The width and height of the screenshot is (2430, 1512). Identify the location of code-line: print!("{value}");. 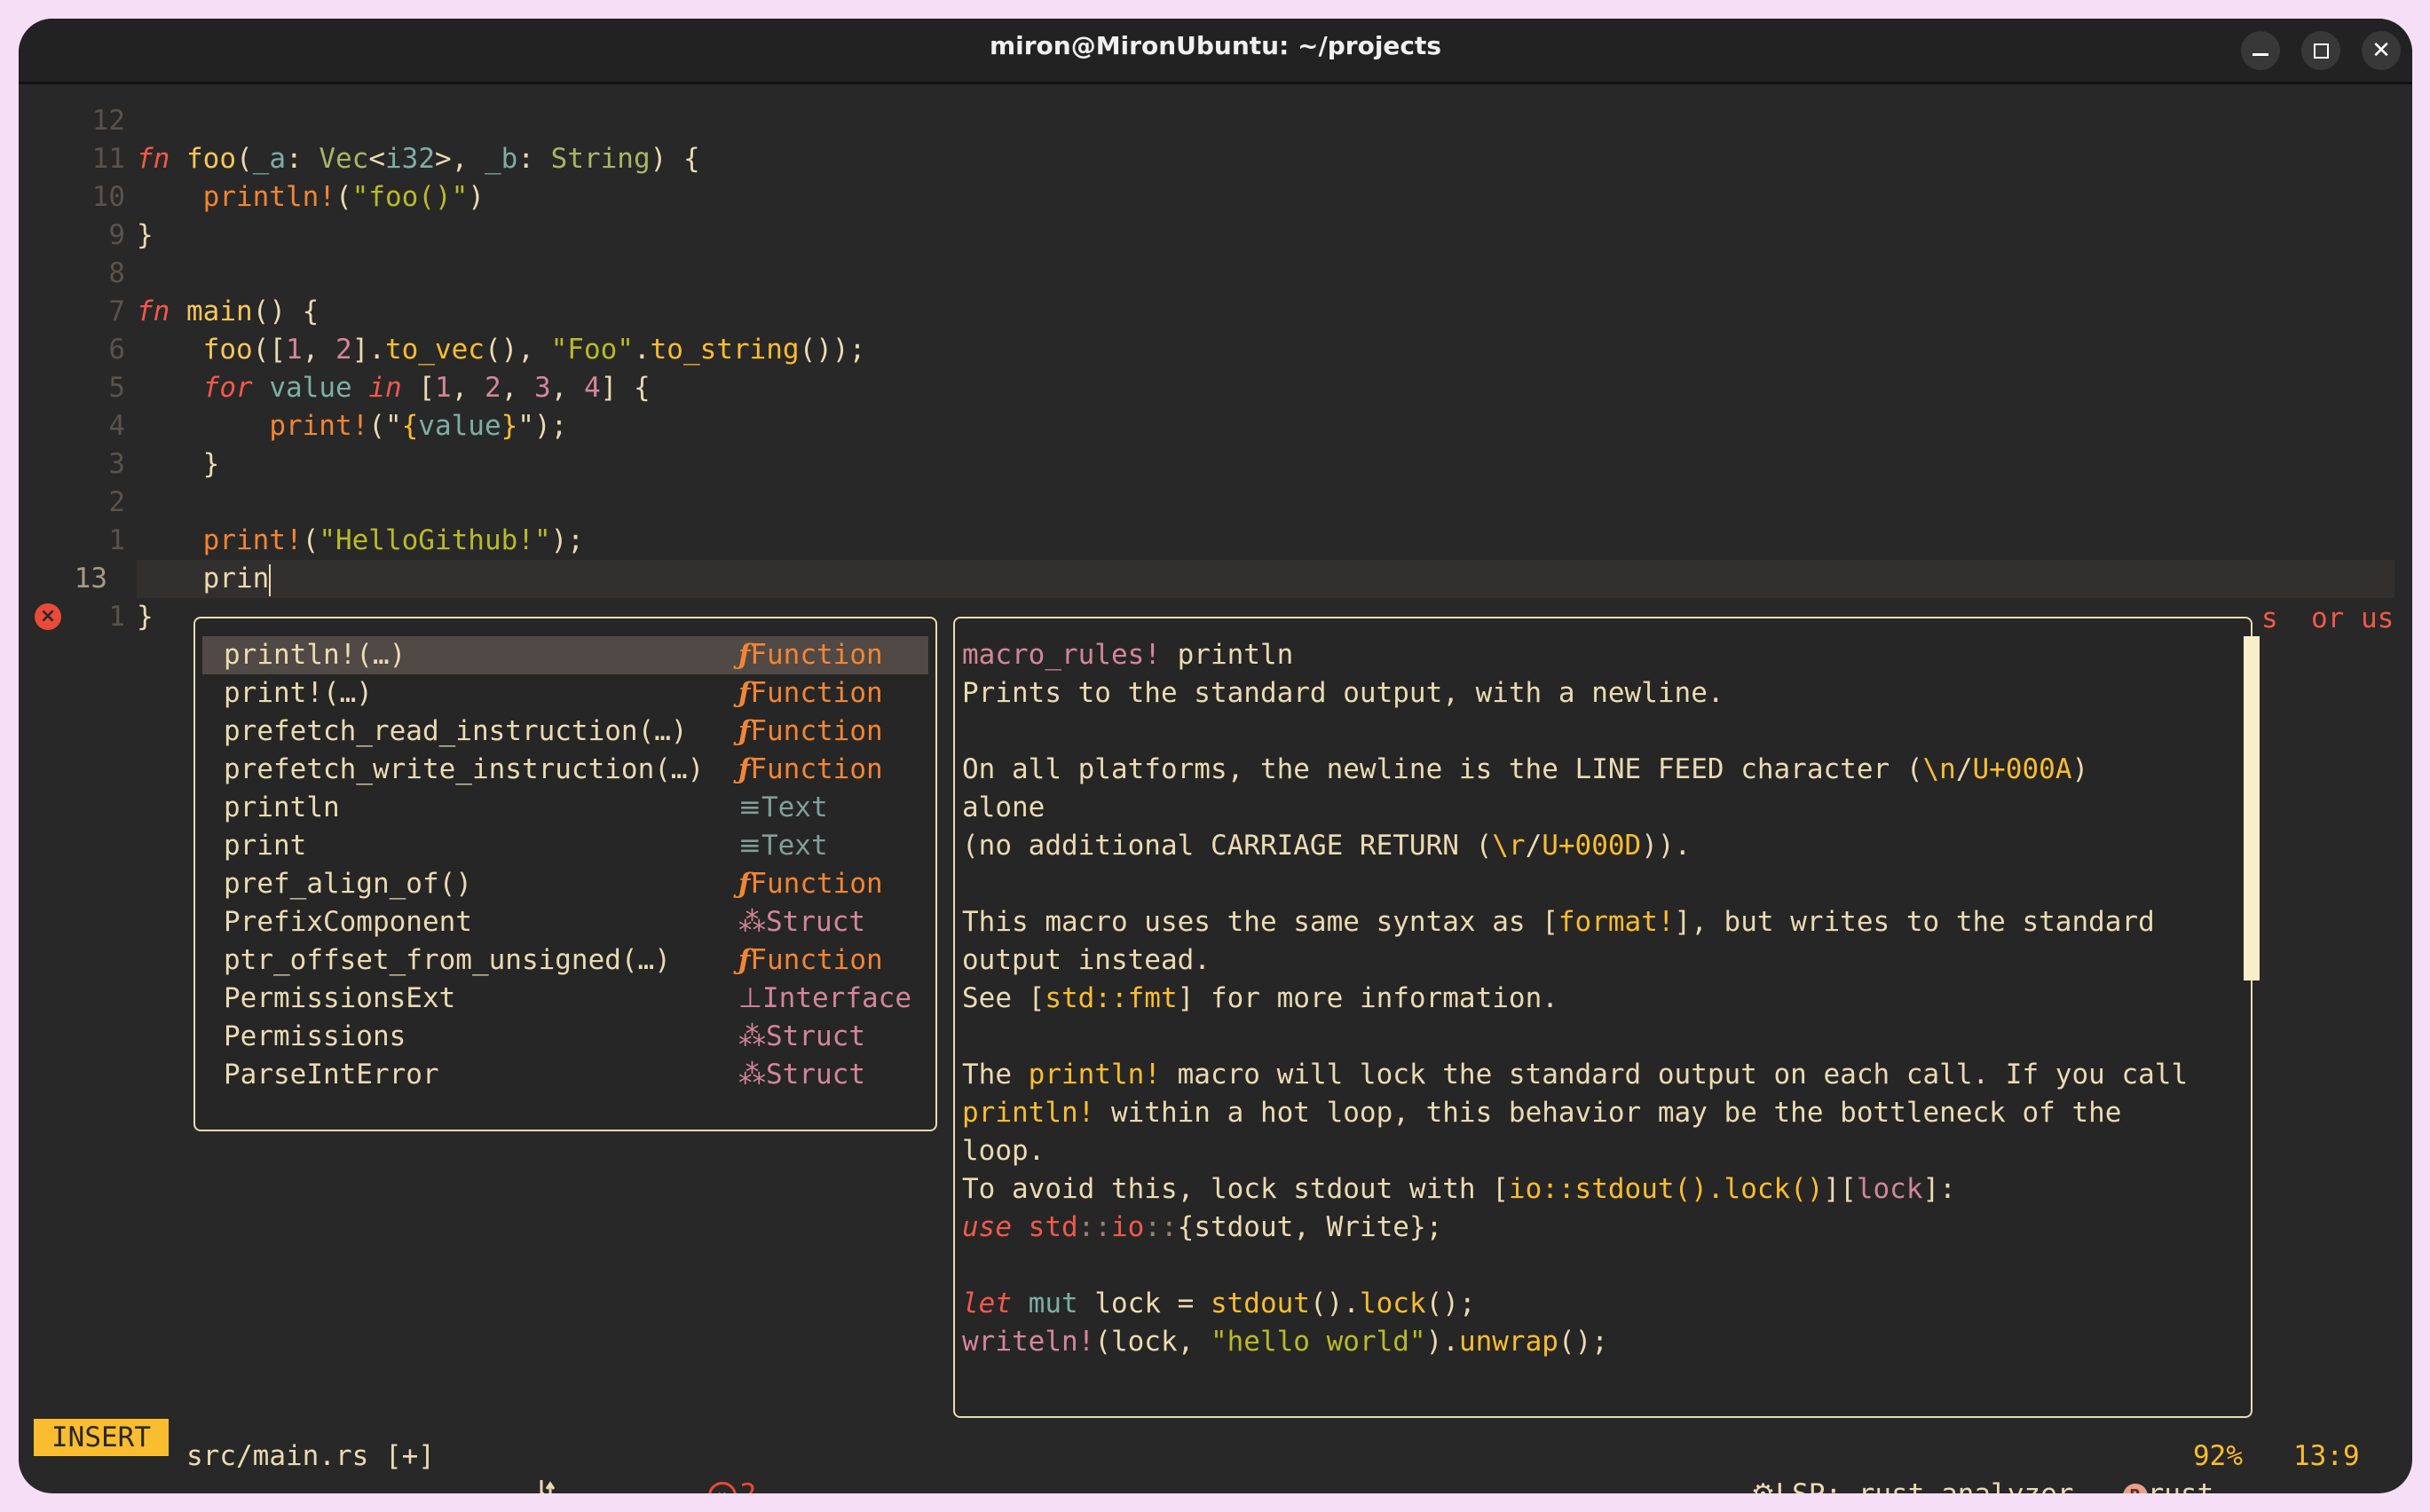
(352, 426).